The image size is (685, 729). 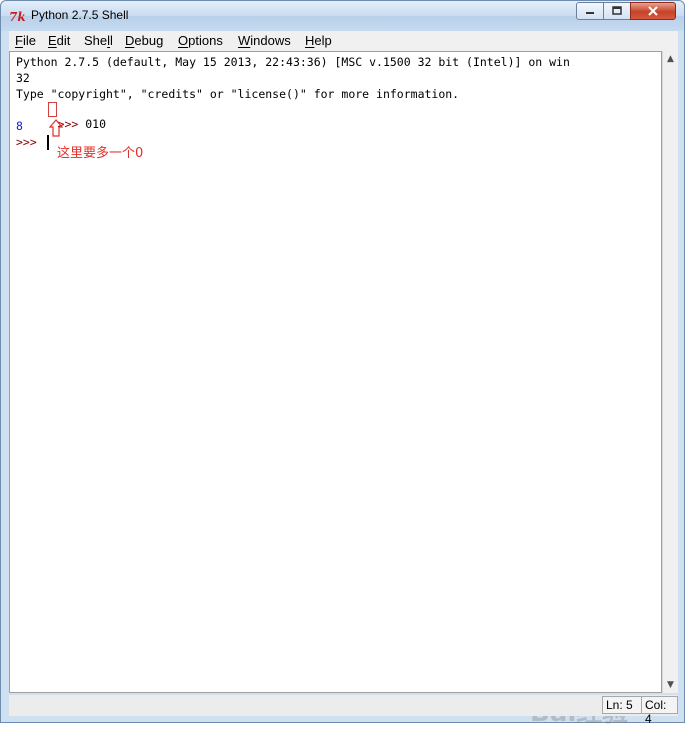 What do you see at coordinates (670, 58) in the screenshot?
I see `scroll-up-icon: ▲` at bounding box center [670, 58].